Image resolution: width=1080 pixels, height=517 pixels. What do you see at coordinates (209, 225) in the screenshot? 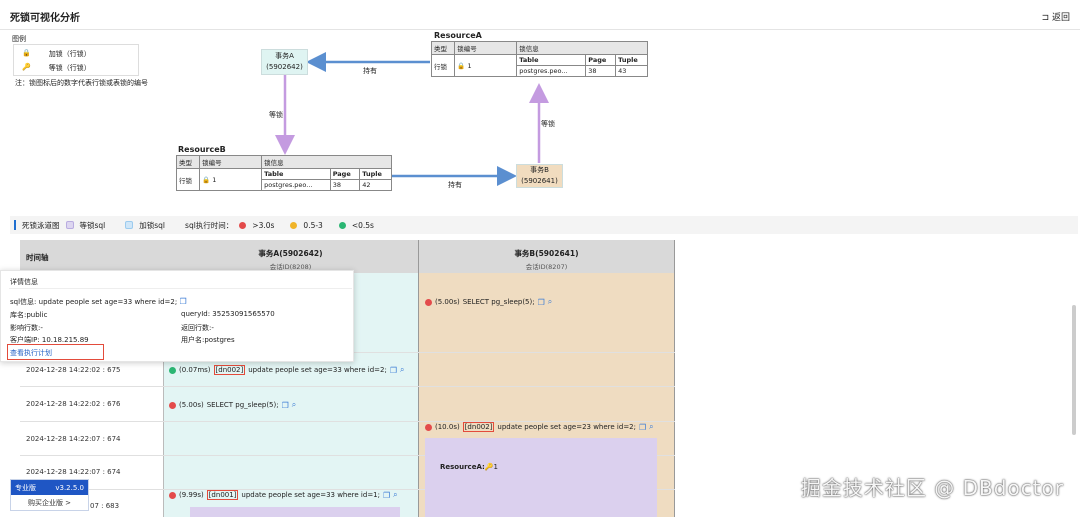
I see `time-legend-label: sql执行时间：` at bounding box center [209, 225].